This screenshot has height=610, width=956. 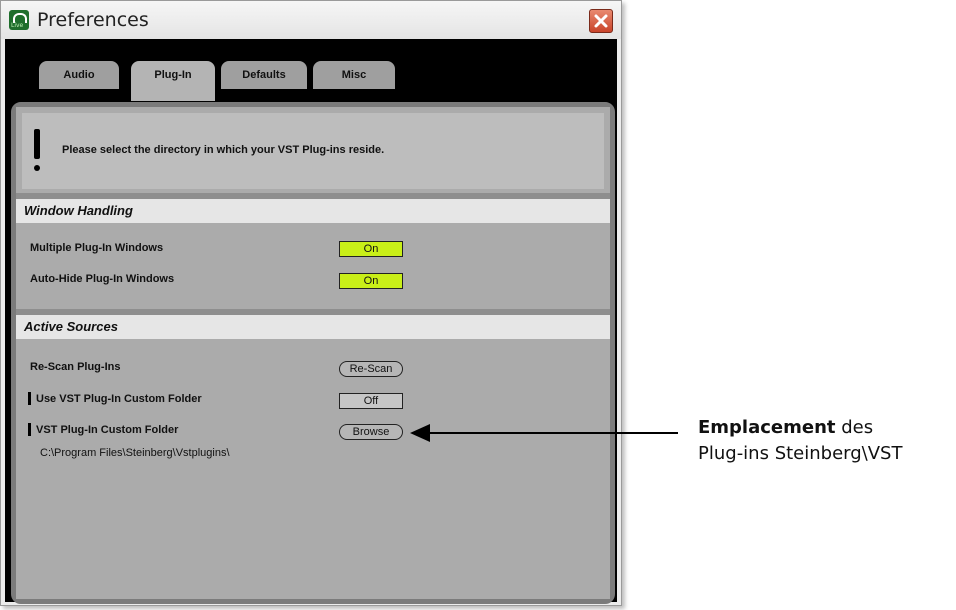 What do you see at coordinates (313, 327) in the screenshot?
I see `section-active-sources: Active Sources` at bounding box center [313, 327].